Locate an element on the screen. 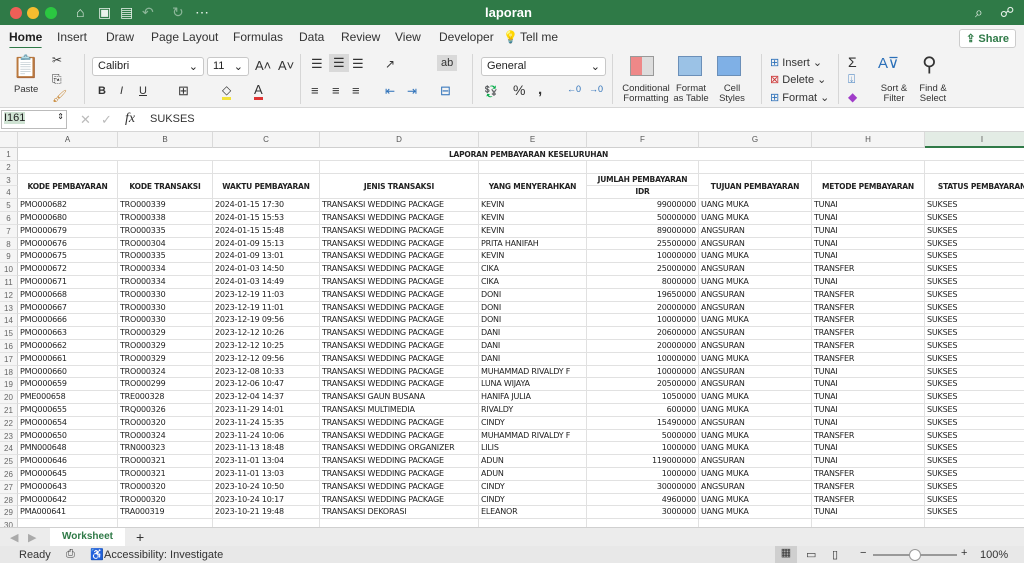 The image size is (1024, 563). table-cell: TRANSAKSI WEDDING ORGANIZER is located at coordinates (399, 449).